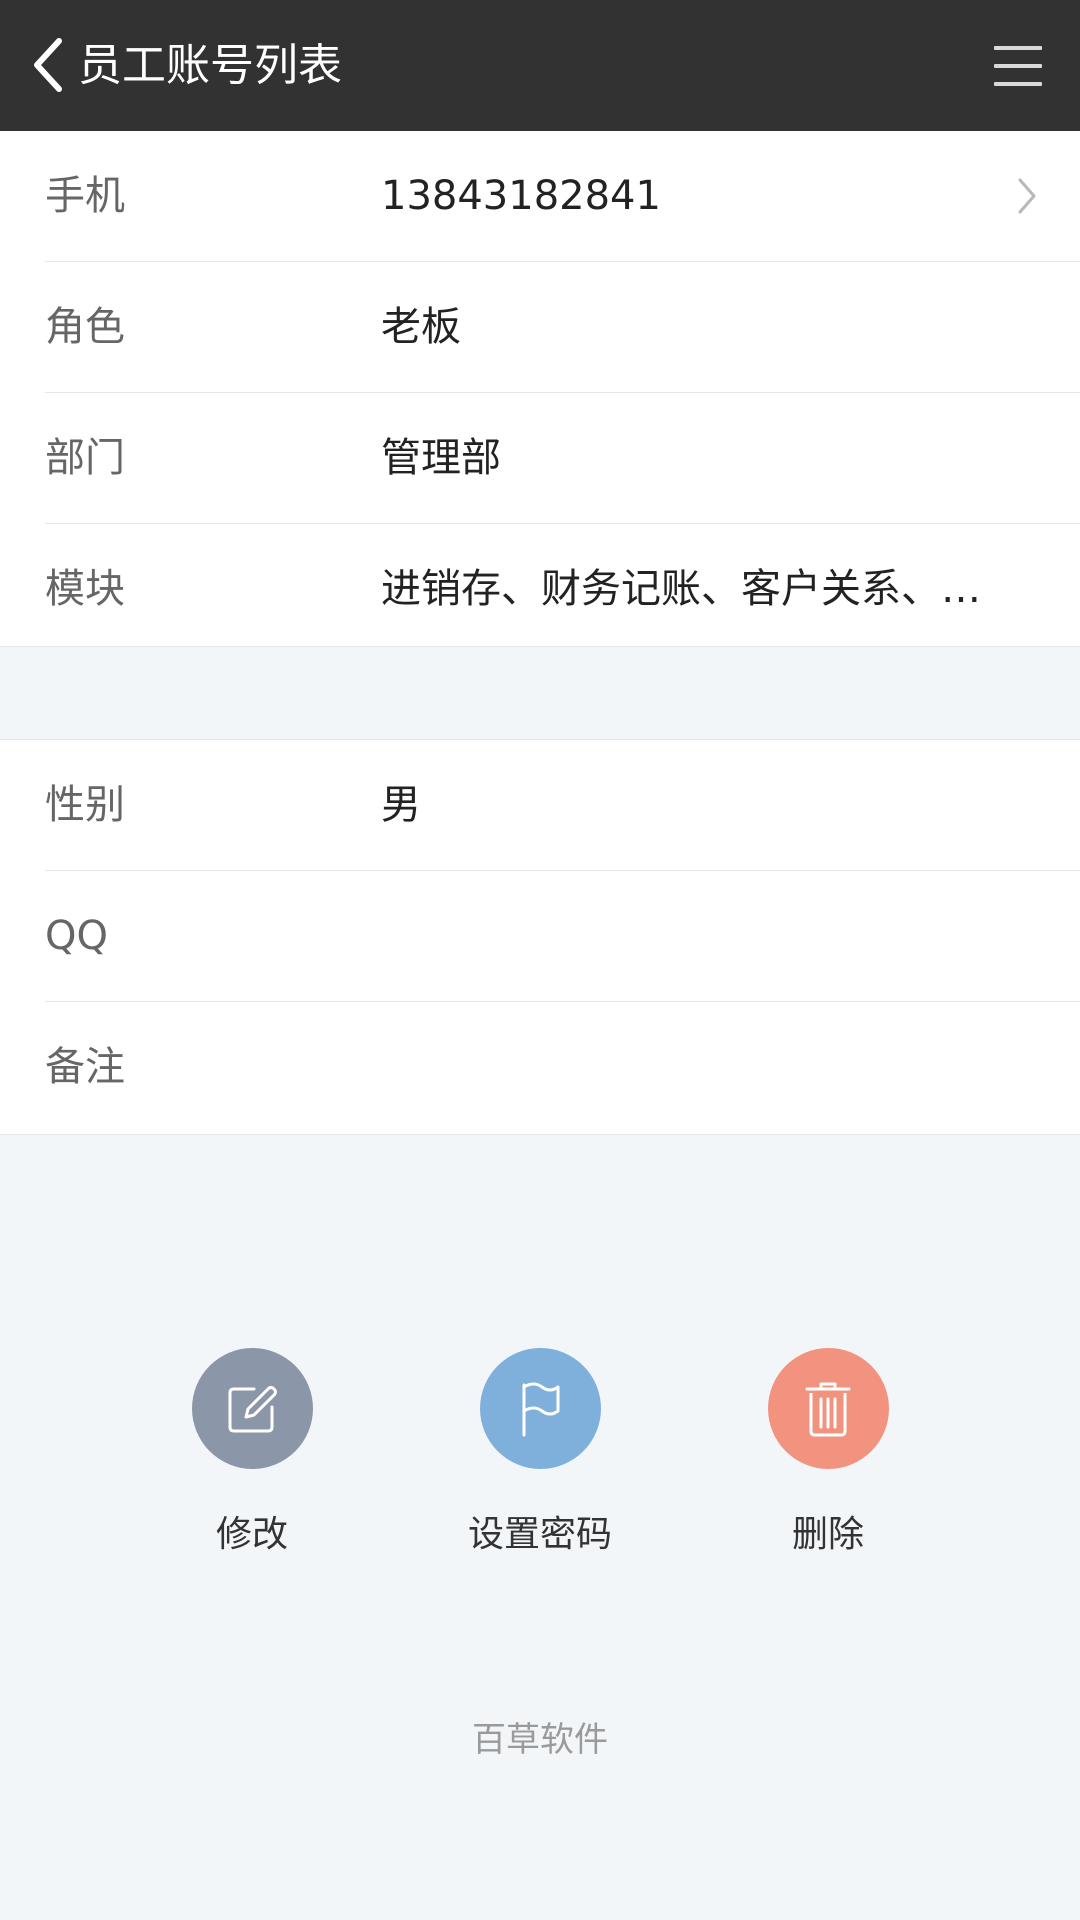 This screenshot has width=1080, height=1920. What do you see at coordinates (828, 1408) in the screenshot?
I see `trash-icon` at bounding box center [828, 1408].